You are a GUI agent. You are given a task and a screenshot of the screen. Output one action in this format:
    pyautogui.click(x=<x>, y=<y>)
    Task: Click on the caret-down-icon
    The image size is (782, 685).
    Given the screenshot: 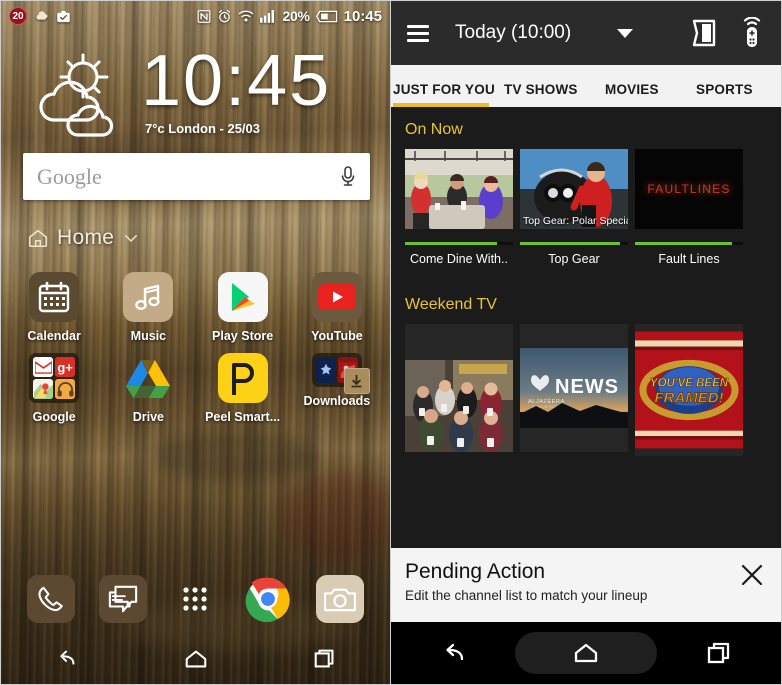 What is the action you would take?
    pyautogui.click(x=625, y=33)
    